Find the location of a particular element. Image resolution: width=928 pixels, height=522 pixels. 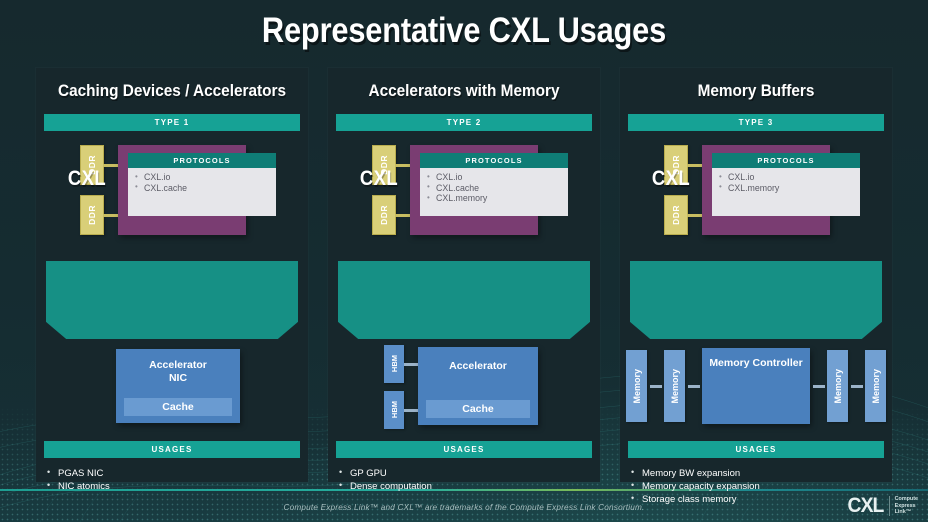

protocols-list: CXL.io CXL.memory is located at coordinates (786, 182).